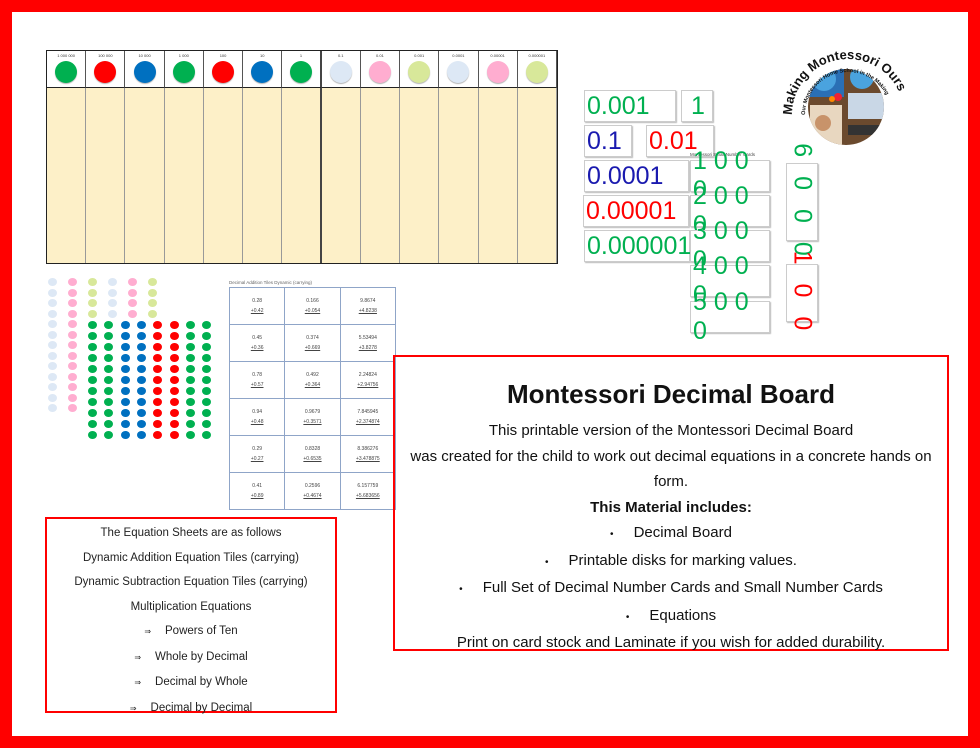 This screenshot has width=980, height=748. I want to click on place-value-label: 0.00001, so click(497, 55).